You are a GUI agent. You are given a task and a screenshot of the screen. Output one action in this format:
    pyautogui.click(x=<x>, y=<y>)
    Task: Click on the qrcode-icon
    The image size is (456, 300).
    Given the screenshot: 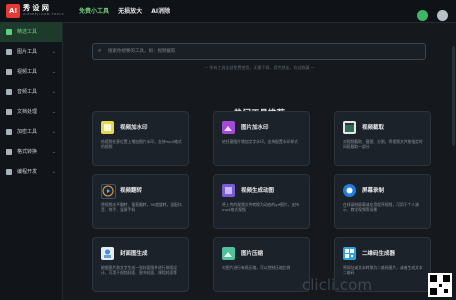 What is the action you would take?
    pyautogui.click(x=349, y=253)
    